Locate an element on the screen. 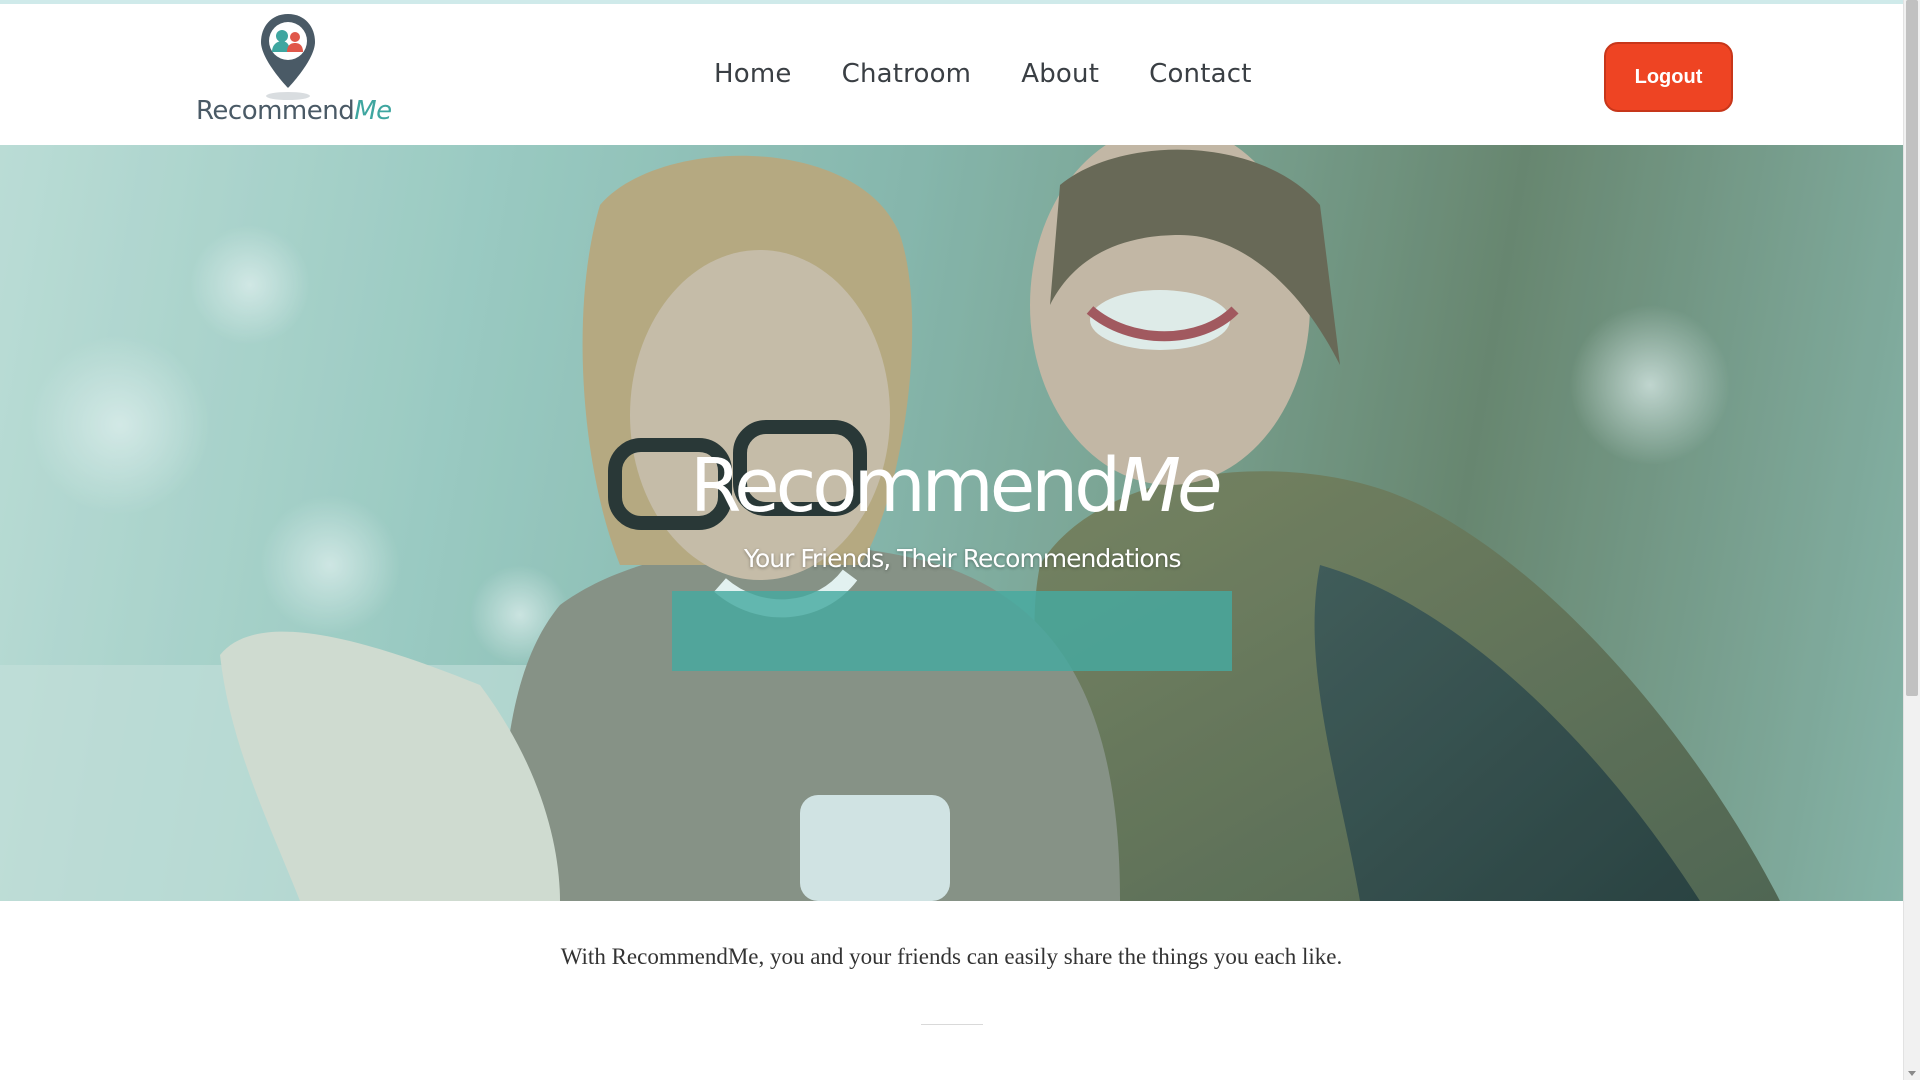 The height and width of the screenshot is (1080, 1920). logout-button: Logout is located at coordinates (1668, 77).